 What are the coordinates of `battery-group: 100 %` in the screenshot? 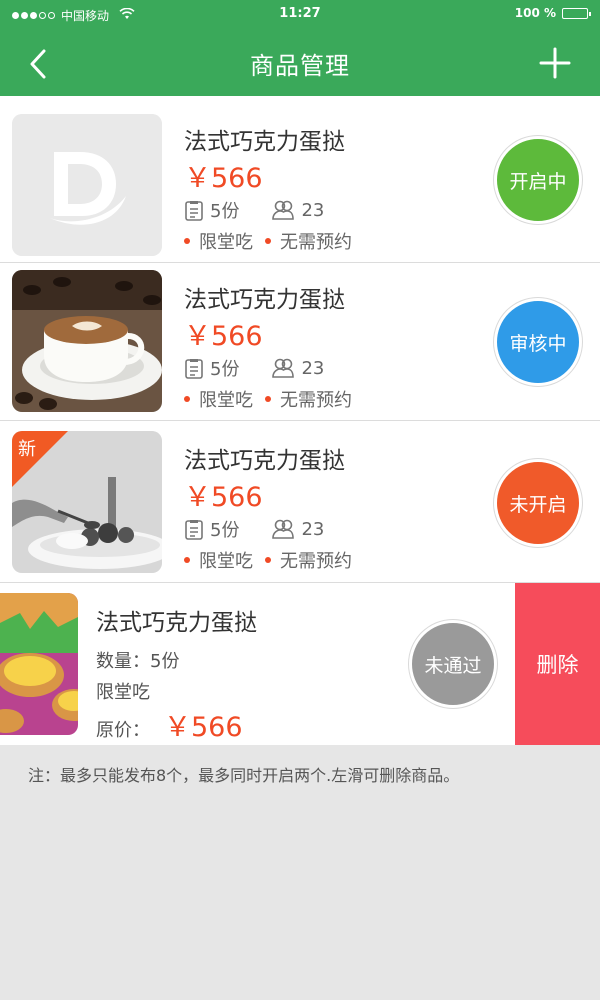 It's located at (552, 13).